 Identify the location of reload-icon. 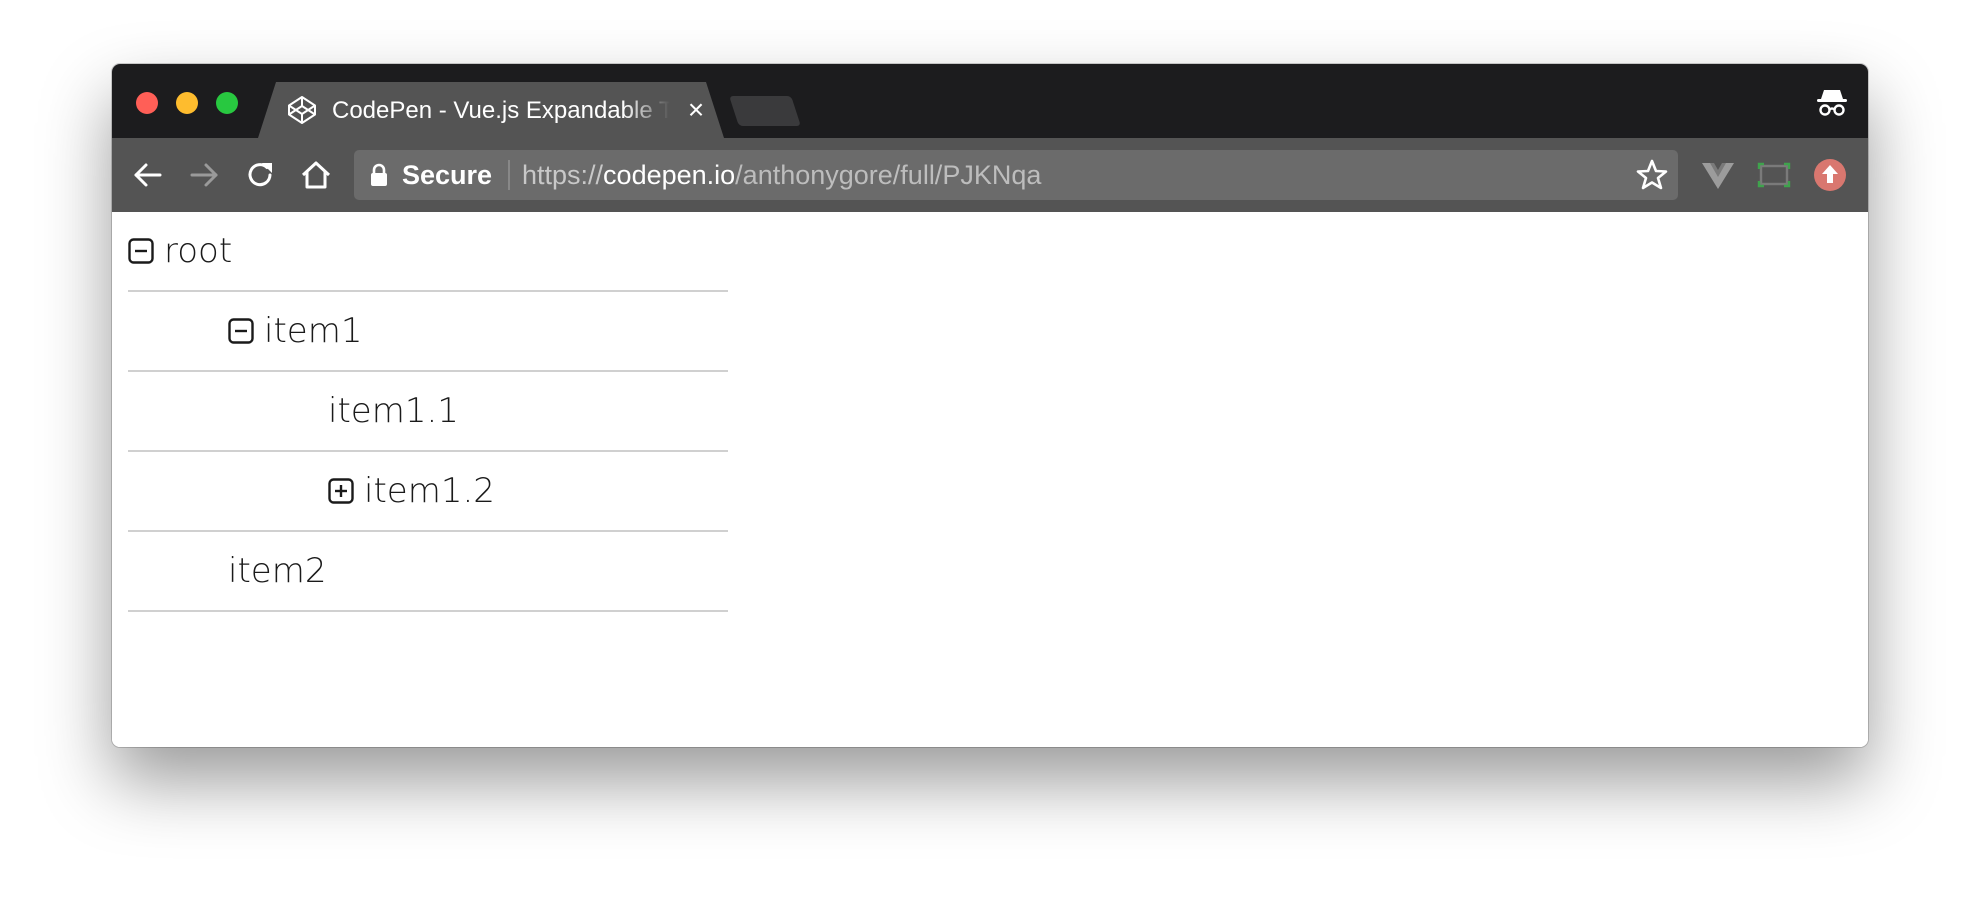
(260, 175).